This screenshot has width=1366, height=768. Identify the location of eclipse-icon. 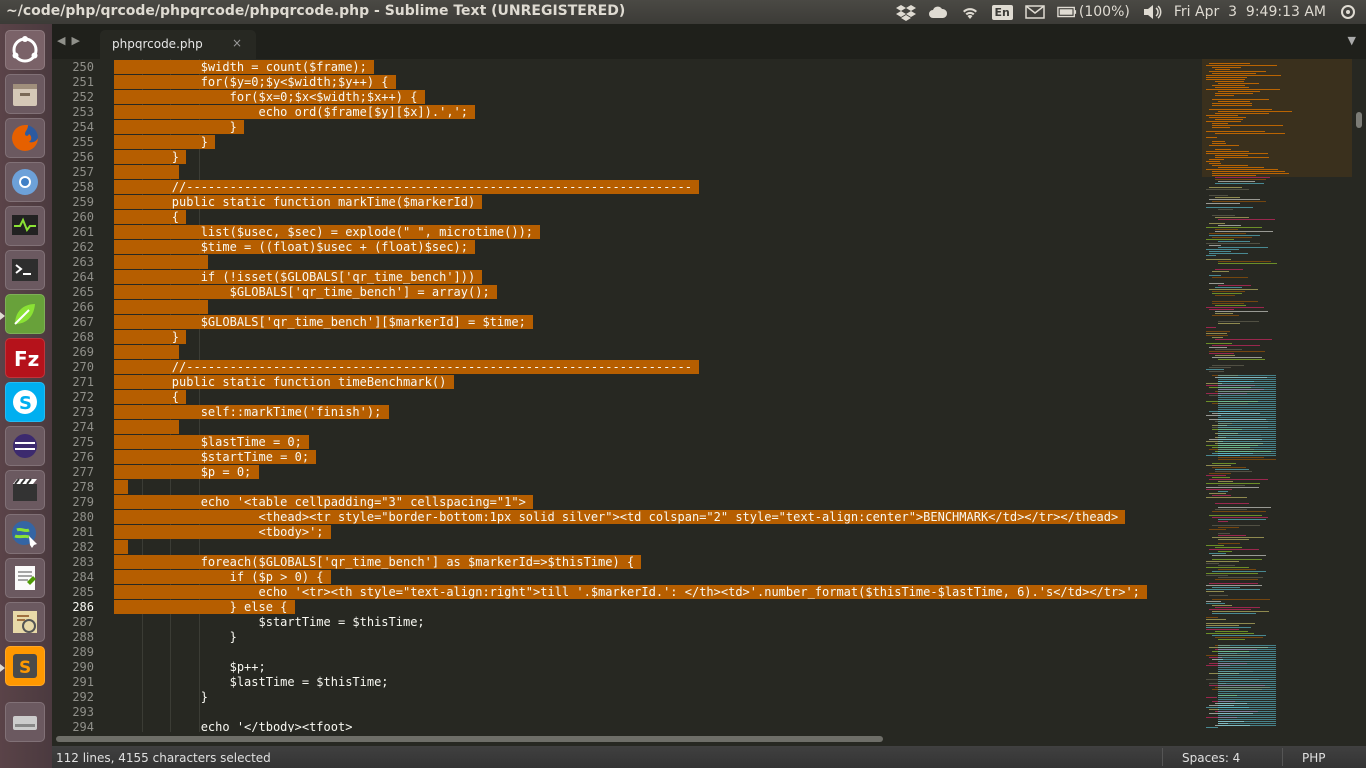
(25, 446).